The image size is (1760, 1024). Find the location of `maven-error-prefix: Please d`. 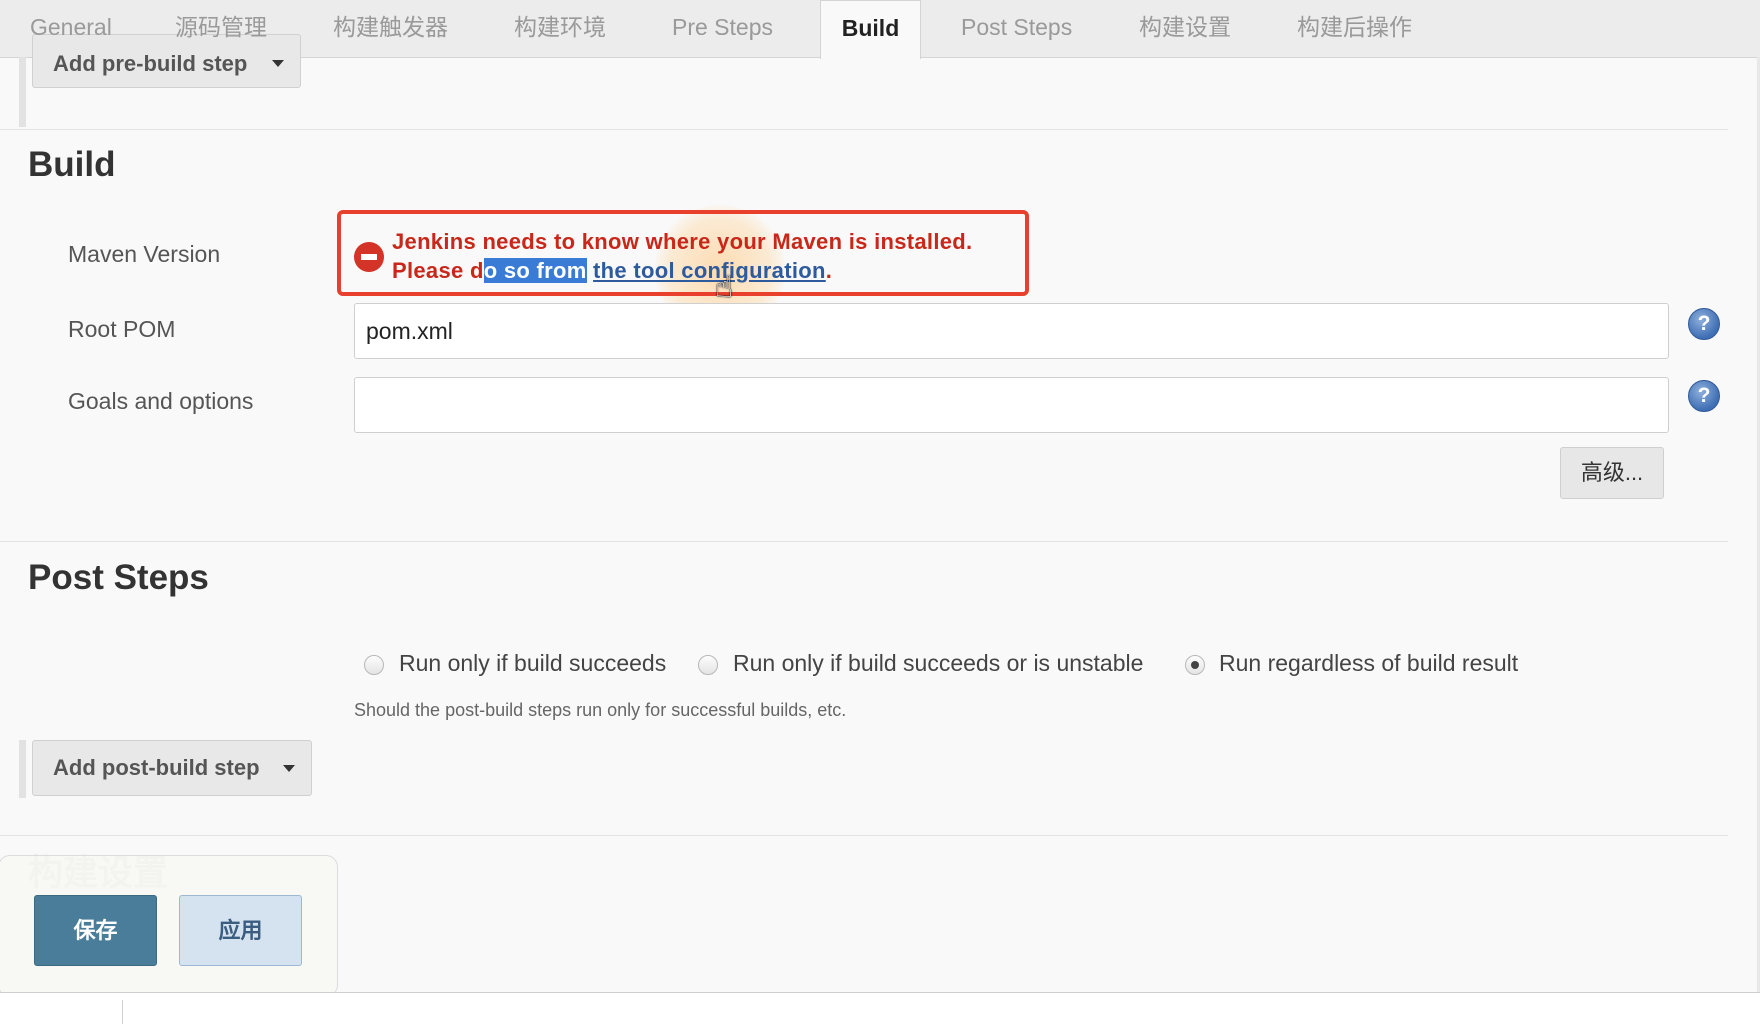

maven-error-prefix: Please d is located at coordinates (438, 270).